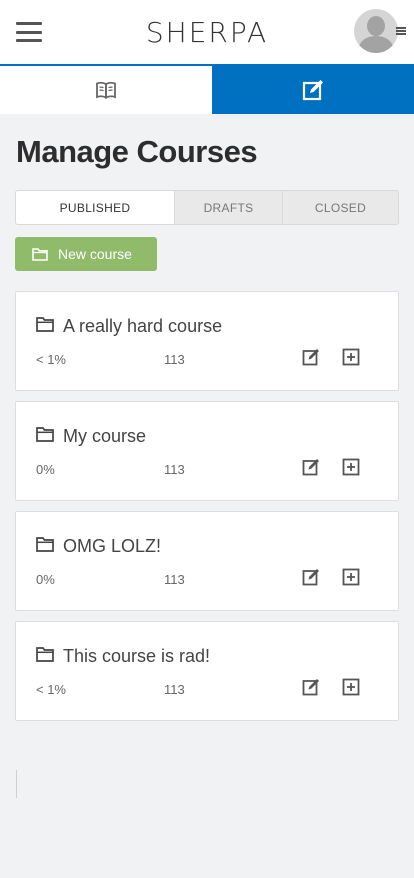 The width and height of the screenshot is (414, 878). I want to click on course-name: This course is rad!, so click(136, 656).